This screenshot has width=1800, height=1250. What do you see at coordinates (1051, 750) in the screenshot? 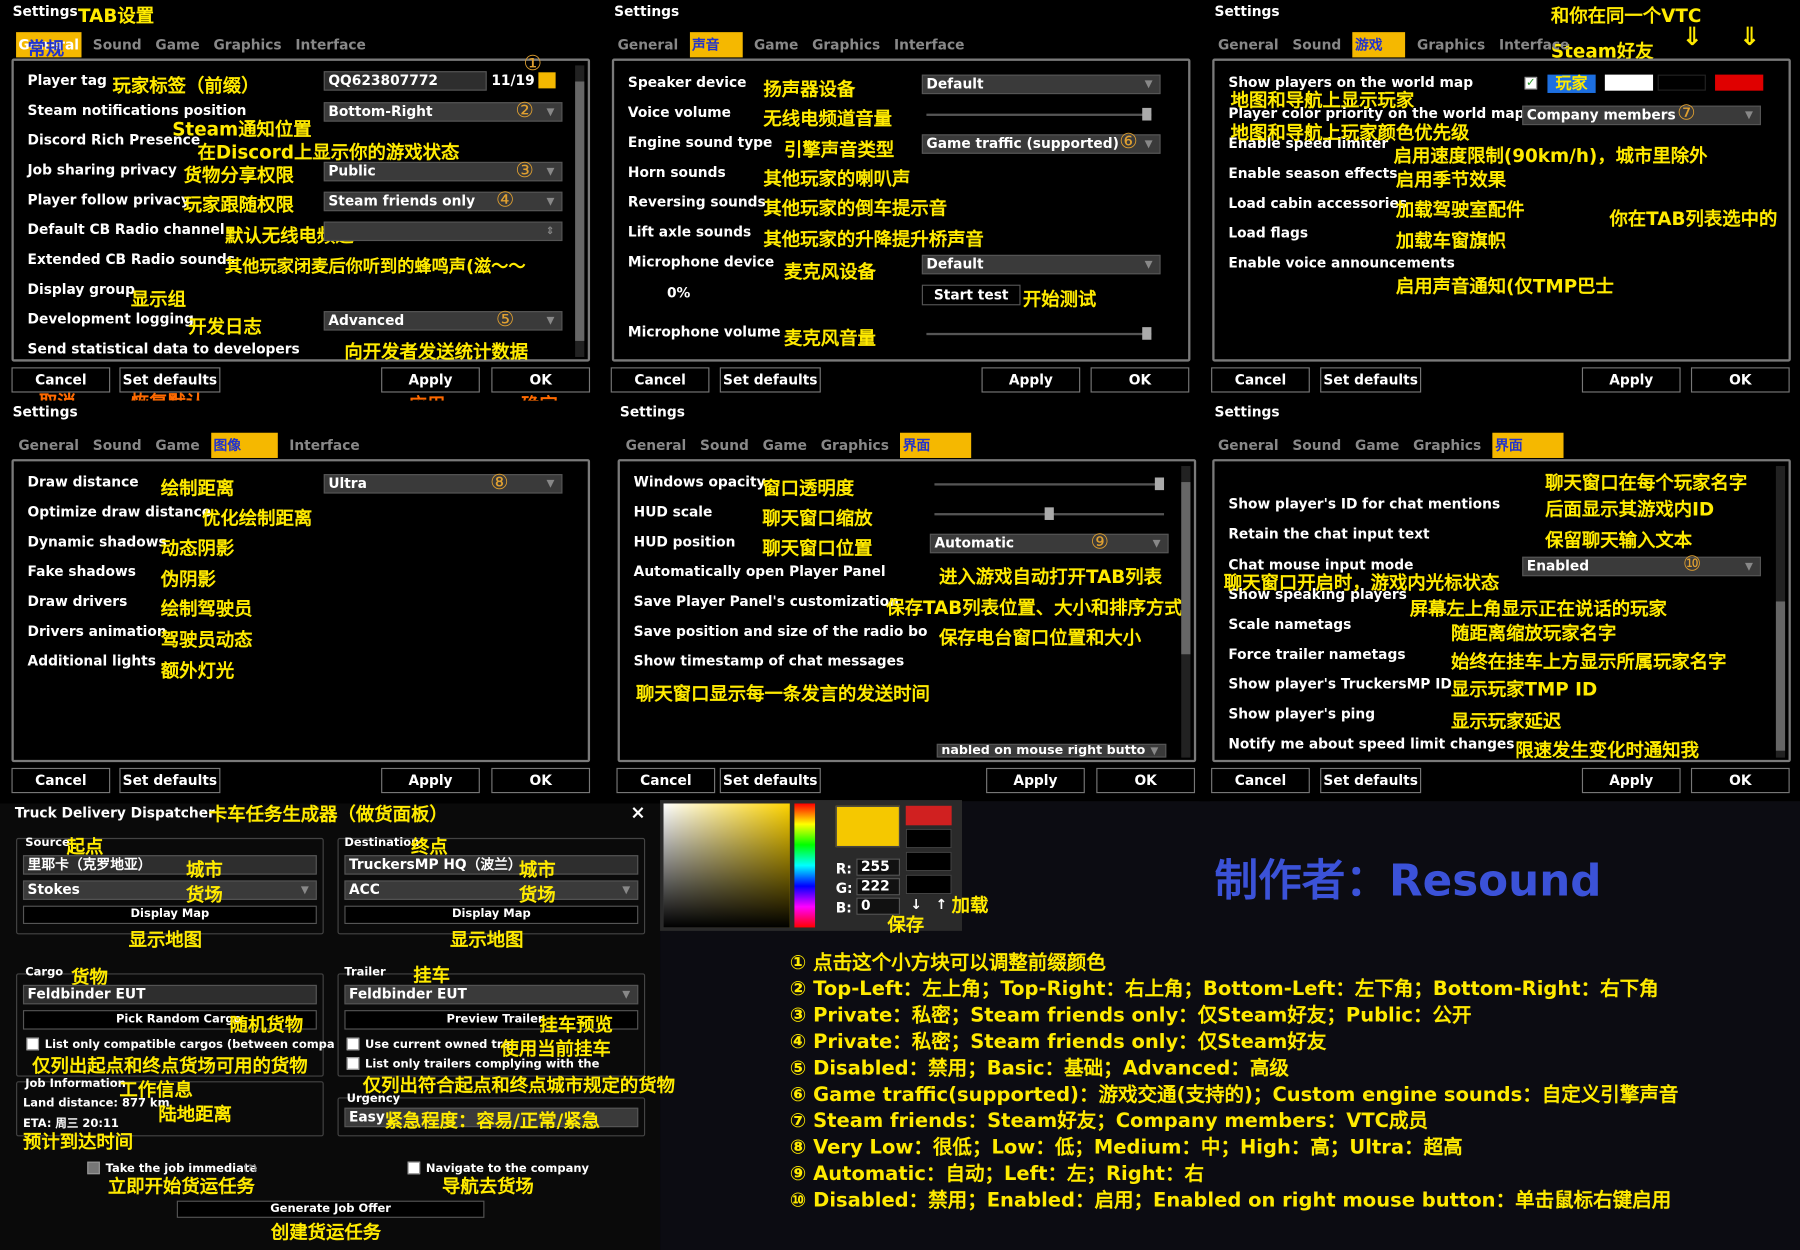
I see `mouse-mode-select-cut: nabled on mouse right butto ▼` at bounding box center [1051, 750].